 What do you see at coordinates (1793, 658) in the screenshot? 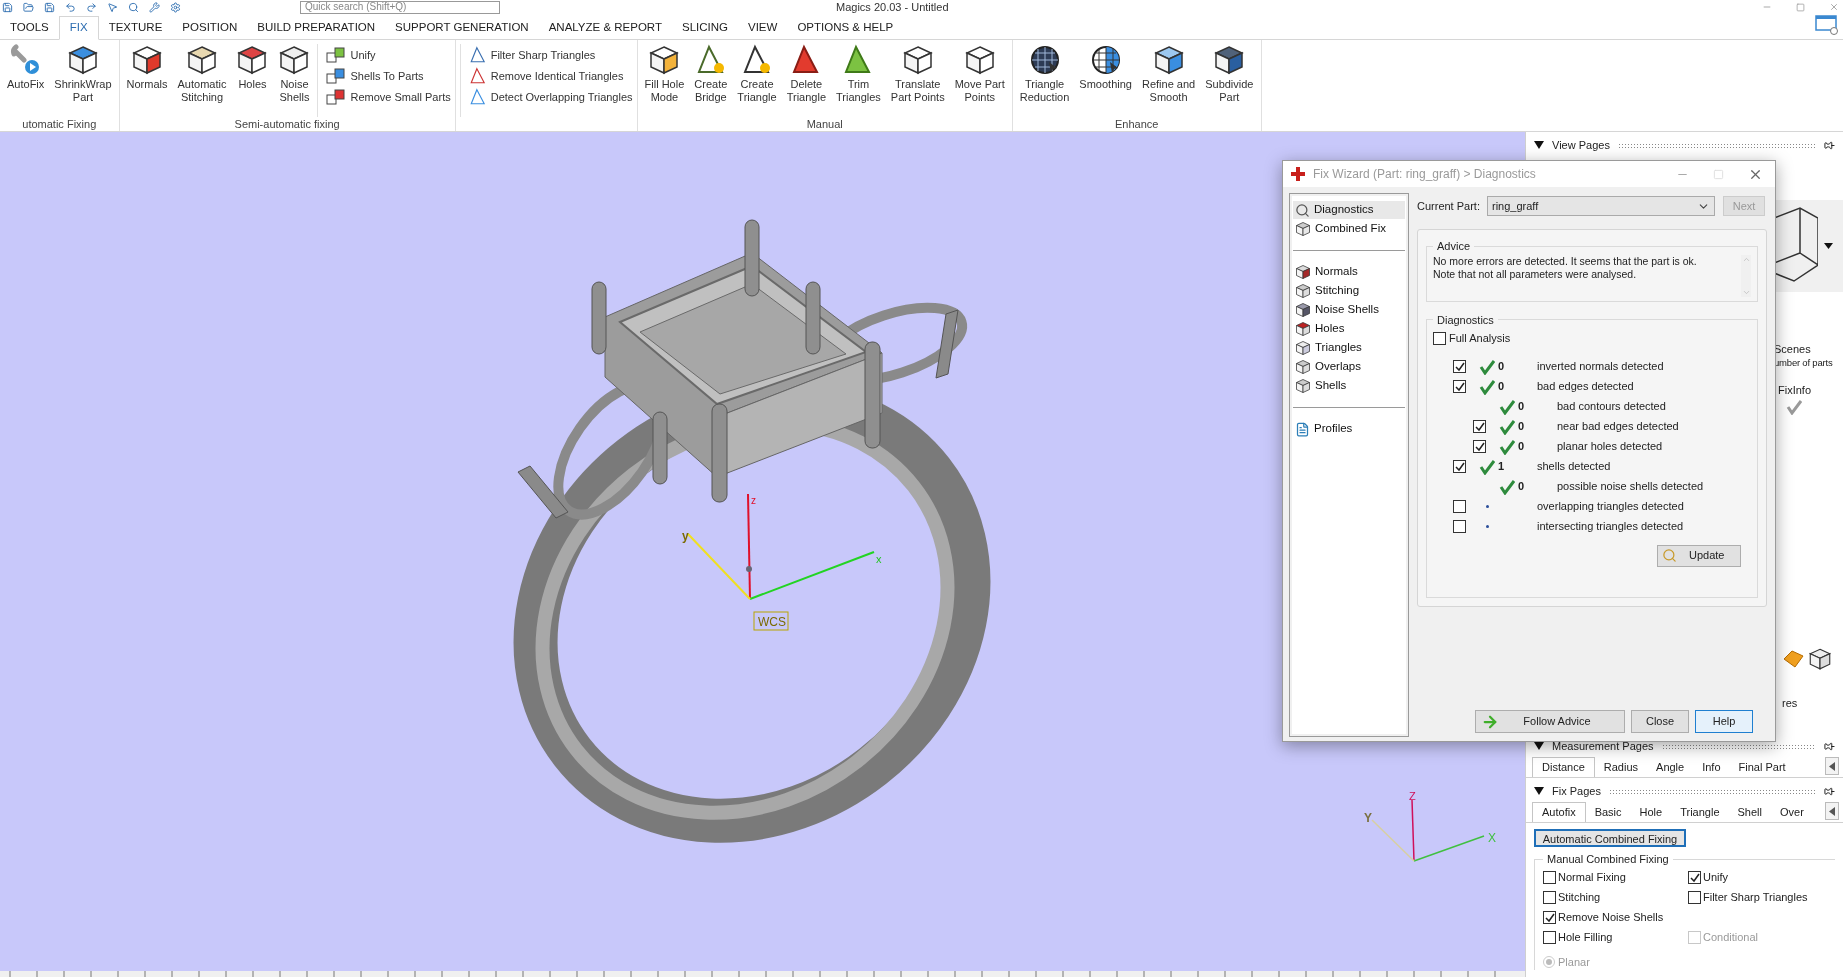
I see `tag-icon` at bounding box center [1793, 658].